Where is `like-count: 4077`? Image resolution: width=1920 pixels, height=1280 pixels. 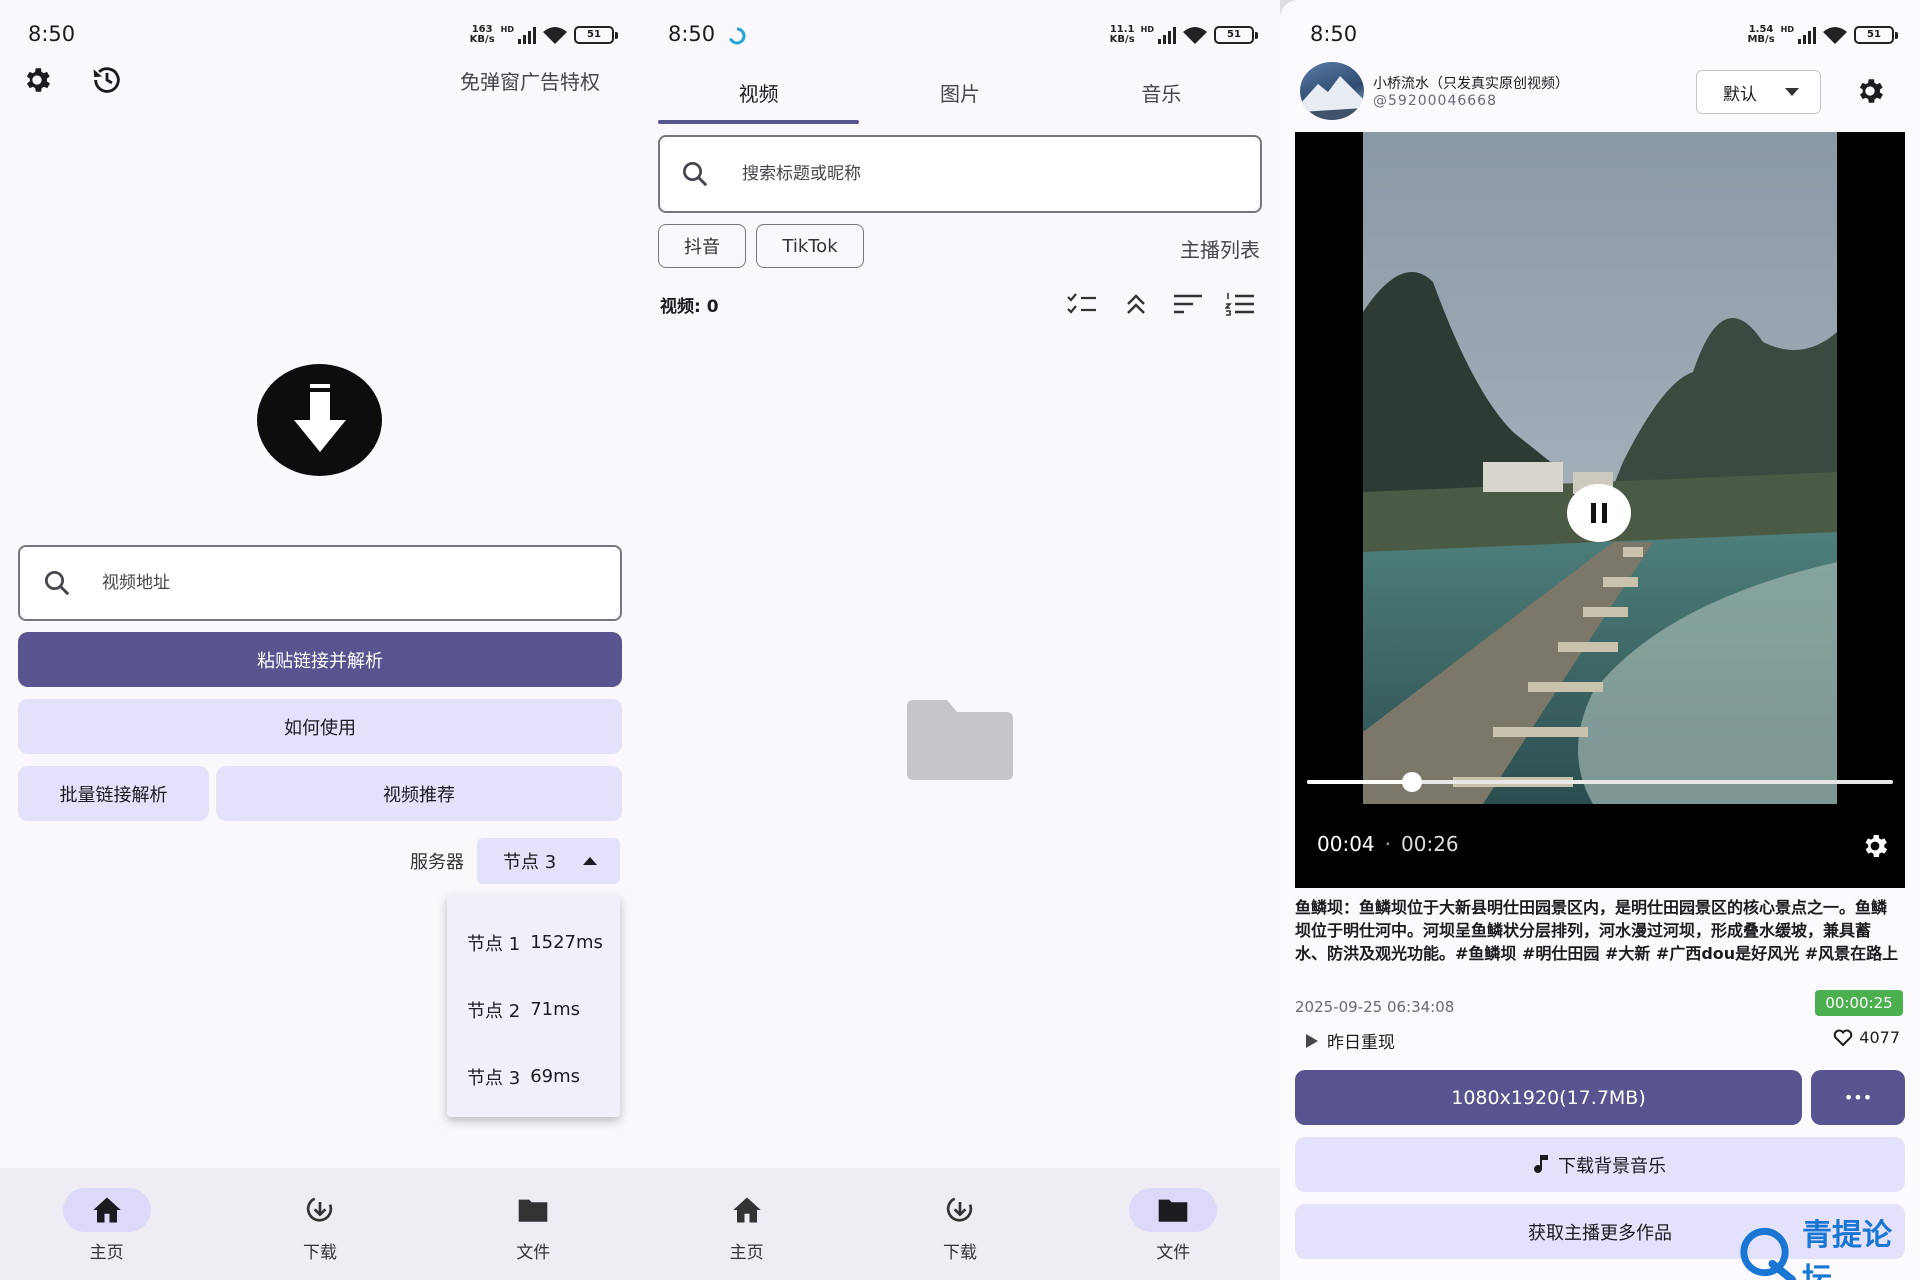
like-count: 4077 is located at coordinates (1866, 1037).